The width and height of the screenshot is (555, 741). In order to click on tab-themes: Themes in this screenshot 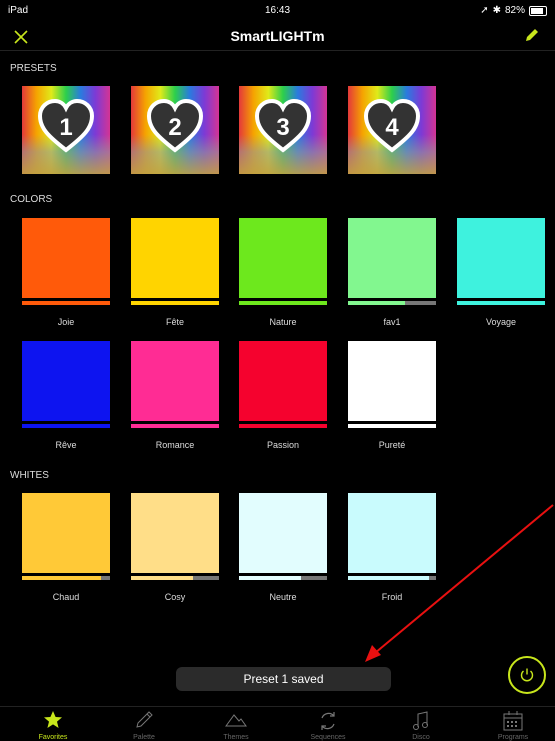, I will do `click(236, 724)`.